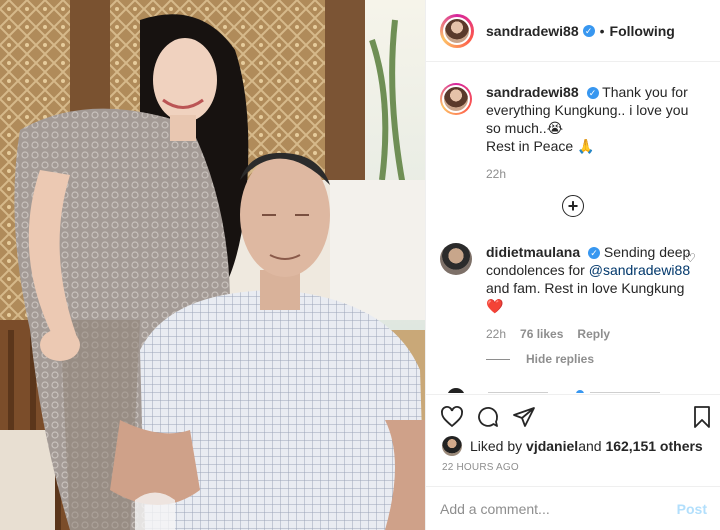 The height and width of the screenshot is (530, 720). Describe the element at coordinates (532, 31) in the screenshot. I see `author-username: sandradewi88` at that location.